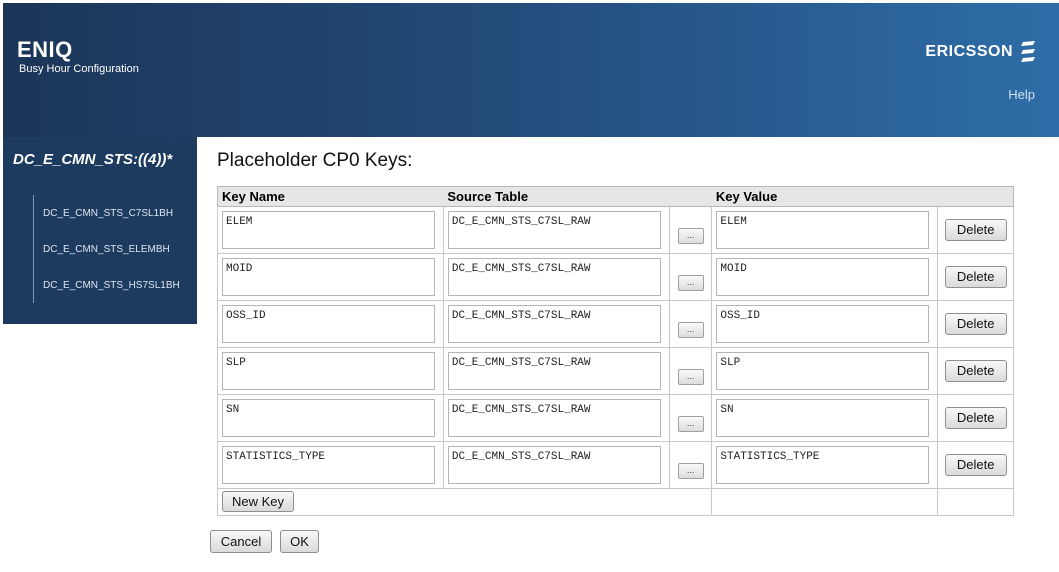 The height and width of the screenshot is (572, 1059). Describe the element at coordinates (577, 196) in the screenshot. I see `column-header-source-table: Source Table` at that location.